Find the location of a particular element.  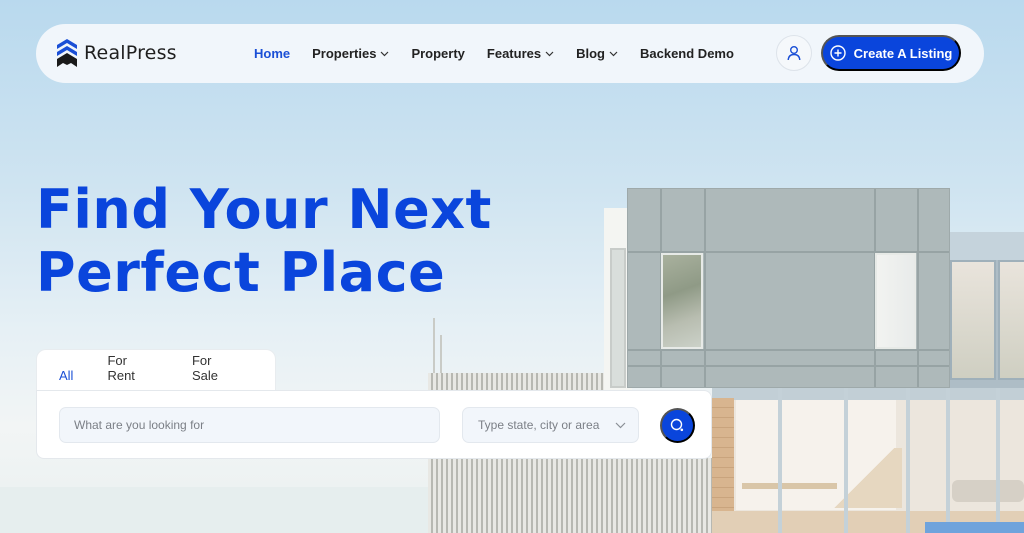

location-select: Type state, city or area is located at coordinates (550, 425).